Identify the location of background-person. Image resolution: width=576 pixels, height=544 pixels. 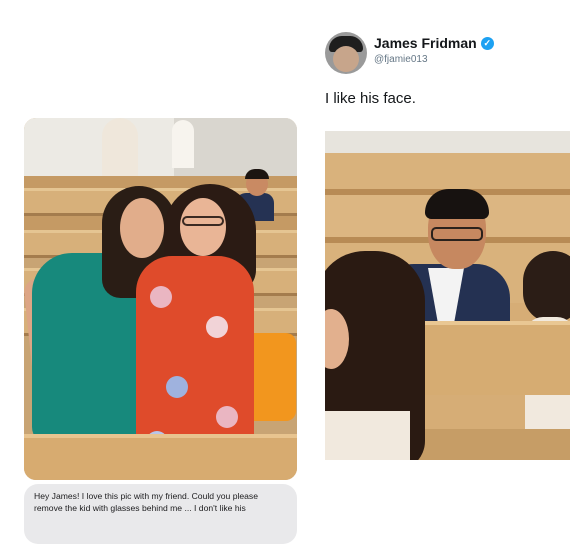
(183, 144).